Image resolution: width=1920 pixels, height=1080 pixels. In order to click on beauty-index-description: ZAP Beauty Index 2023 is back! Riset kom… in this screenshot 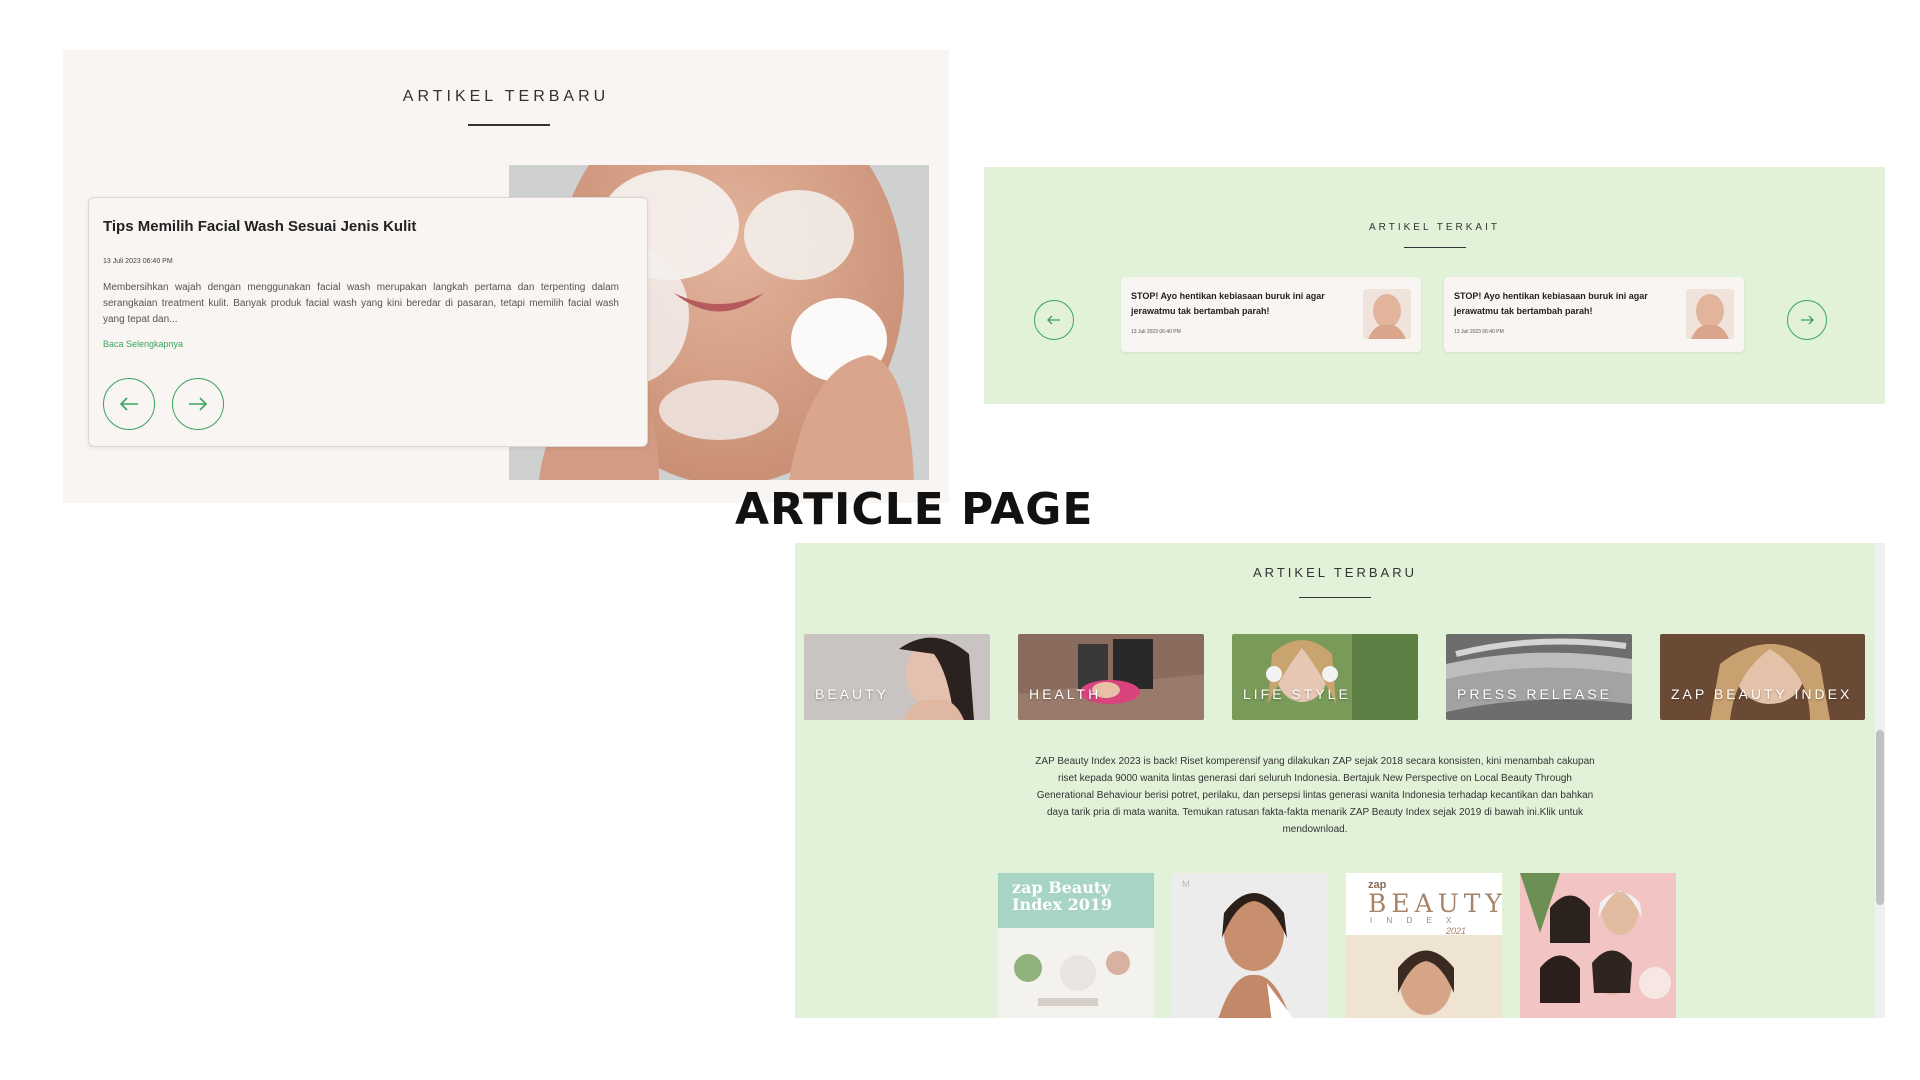, I will do `click(1315, 795)`.